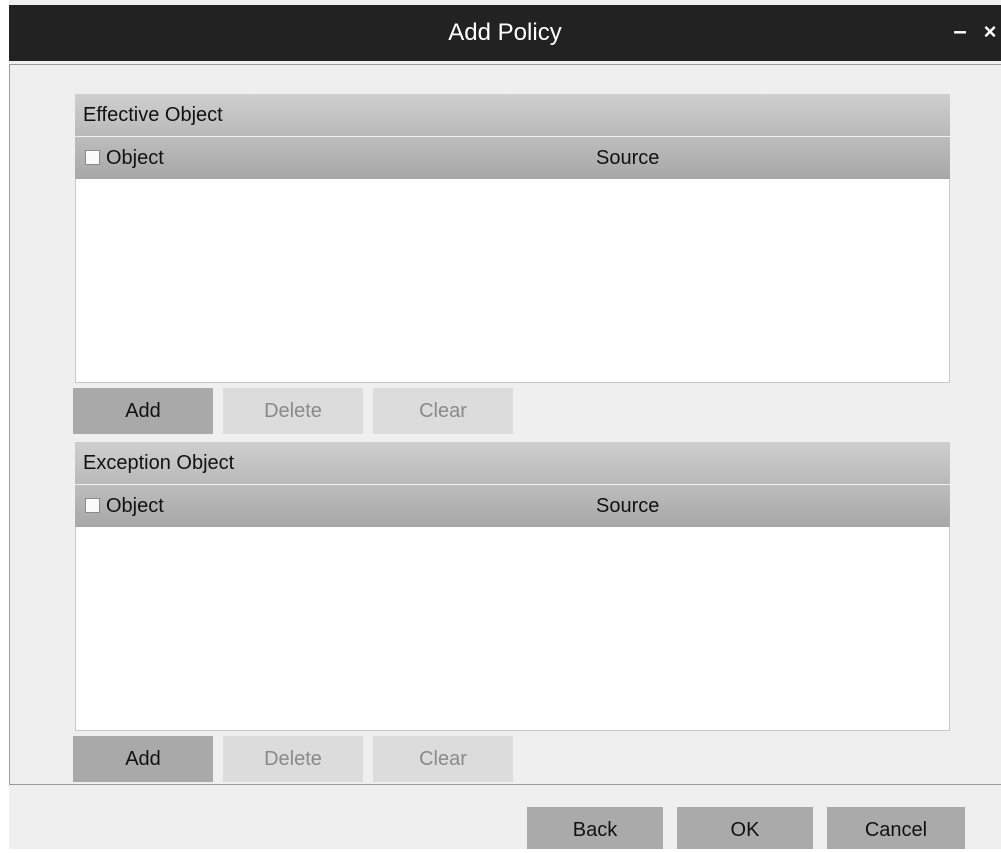 The width and height of the screenshot is (1001, 853). What do you see at coordinates (92, 157) in the screenshot?
I see `effective-select-all-checkbox` at bounding box center [92, 157].